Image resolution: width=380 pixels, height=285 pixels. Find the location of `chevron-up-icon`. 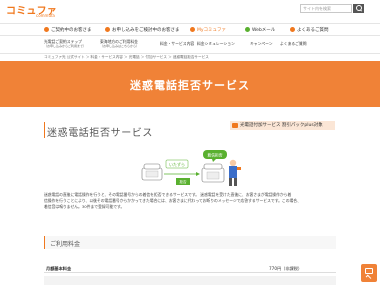

chevron-up-icon is located at coordinates (368, 277).